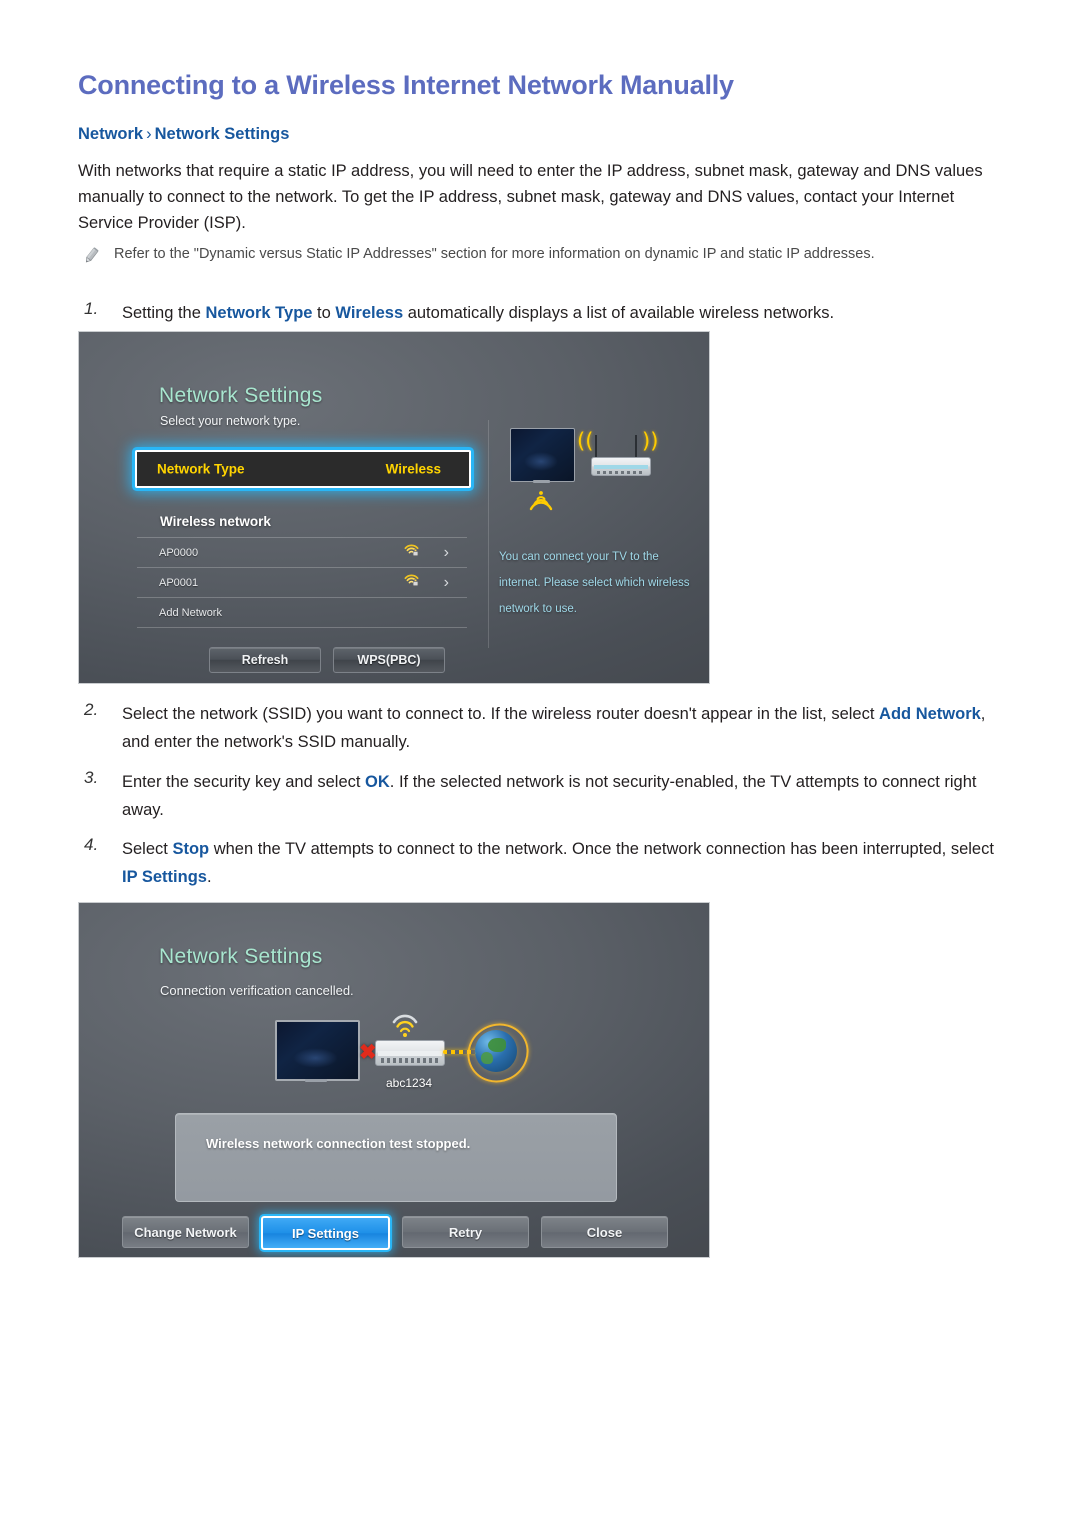 Image resolution: width=1080 pixels, height=1527 pixels. I want to click on step-keyword: Network Type, so click(259, 313).